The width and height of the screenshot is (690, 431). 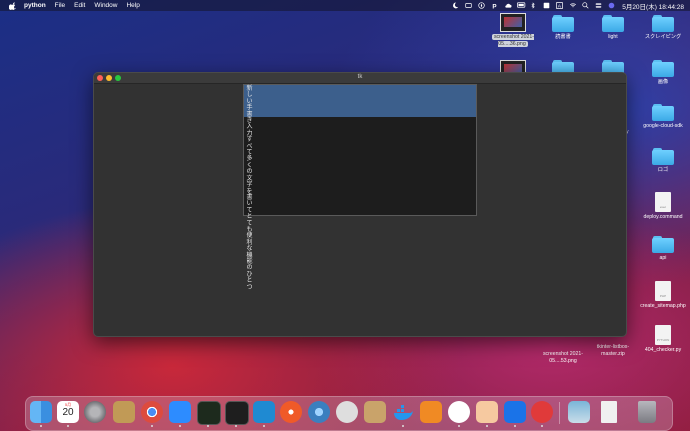 I want to click on compass-icon, so click(x=481, y=5).